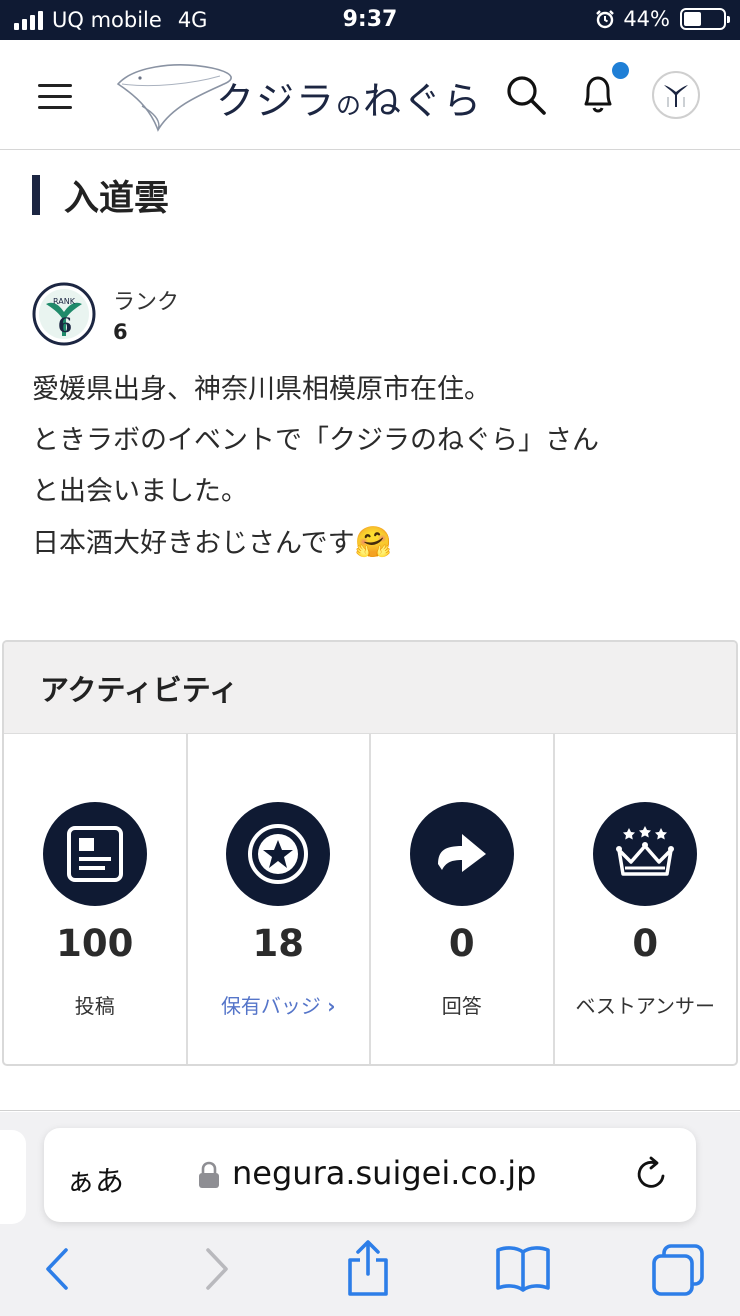 Image resolution: width=740 pixels, height=1316 pixels. Describe the element at coordinates (278, 854) in the screenshot. I see `badge-star-icon` at that location.